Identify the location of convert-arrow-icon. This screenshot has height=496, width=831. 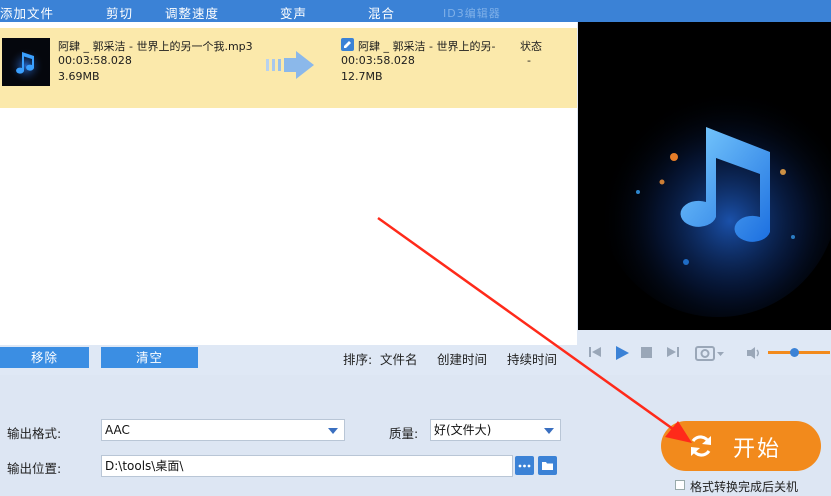
(290, 65).